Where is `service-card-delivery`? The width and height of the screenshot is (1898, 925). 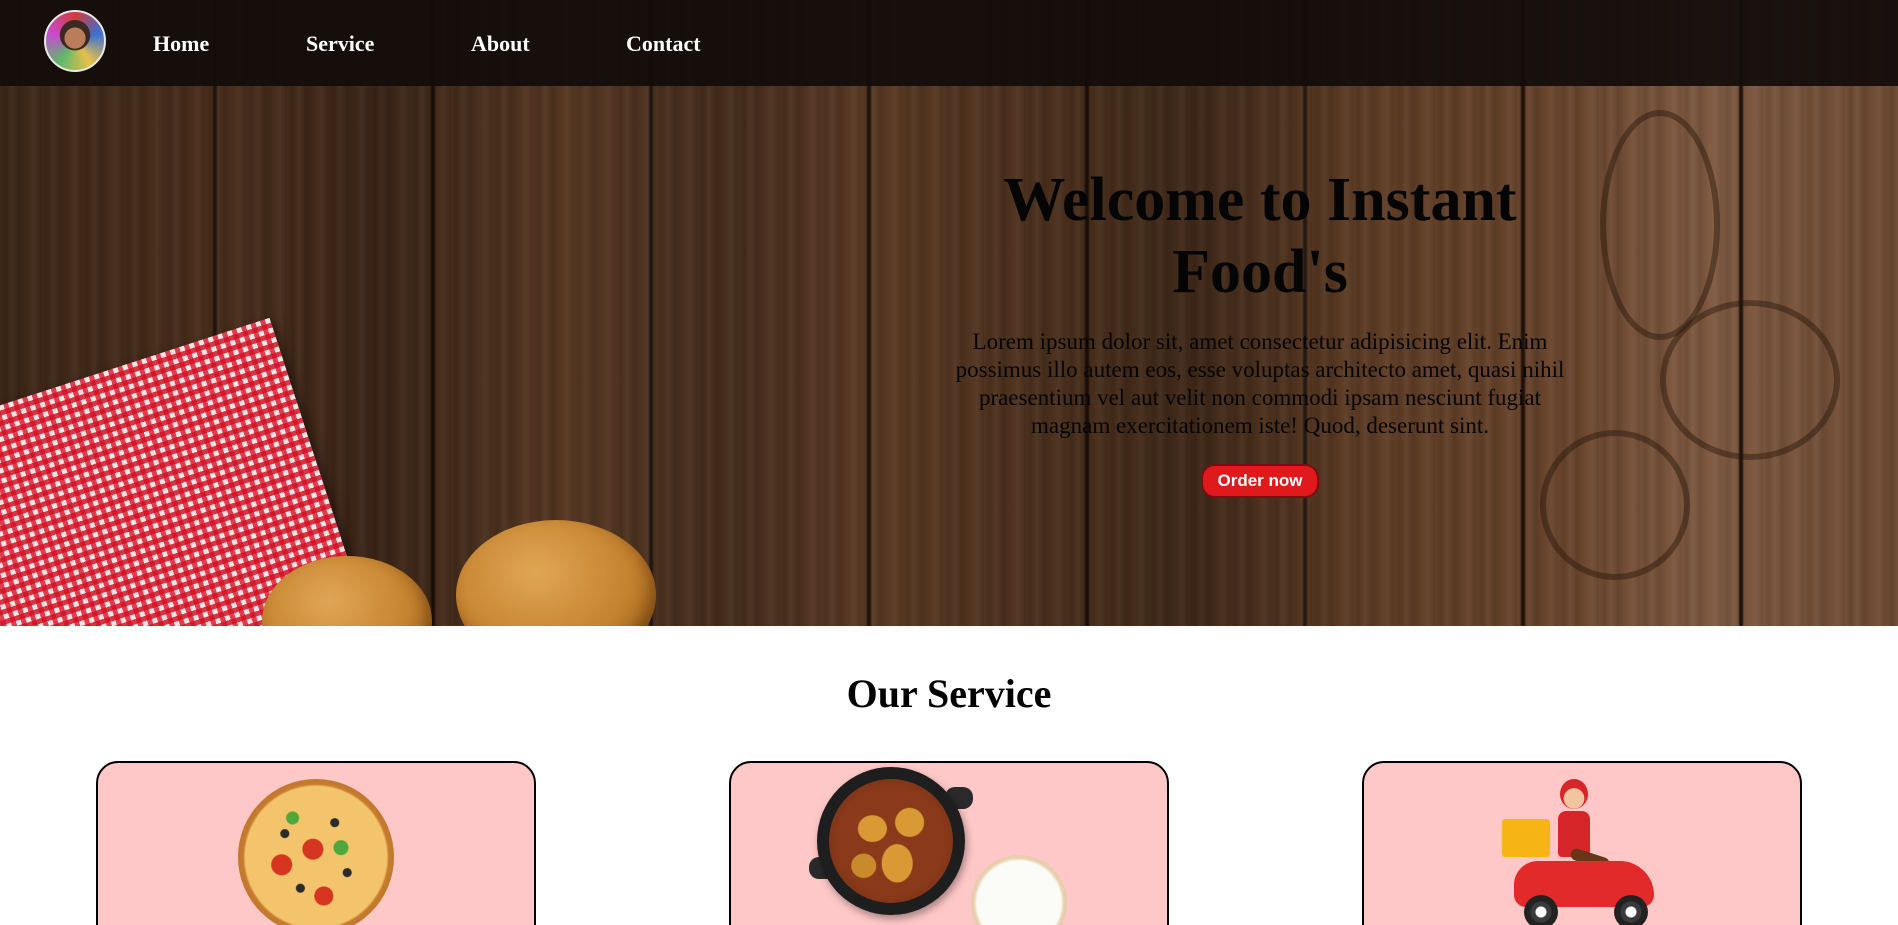 service-card-delivery is located at coordinates (1582, 843).